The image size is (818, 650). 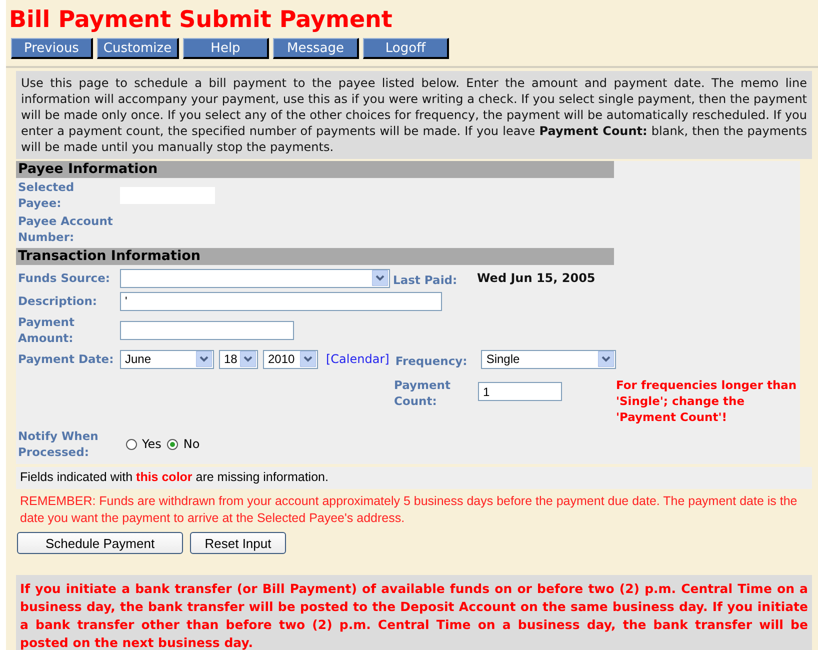 What do you see at coordinates (316, 48) in the screenshot?
I see `nav-button: Message` at bounding box center [316, 48].